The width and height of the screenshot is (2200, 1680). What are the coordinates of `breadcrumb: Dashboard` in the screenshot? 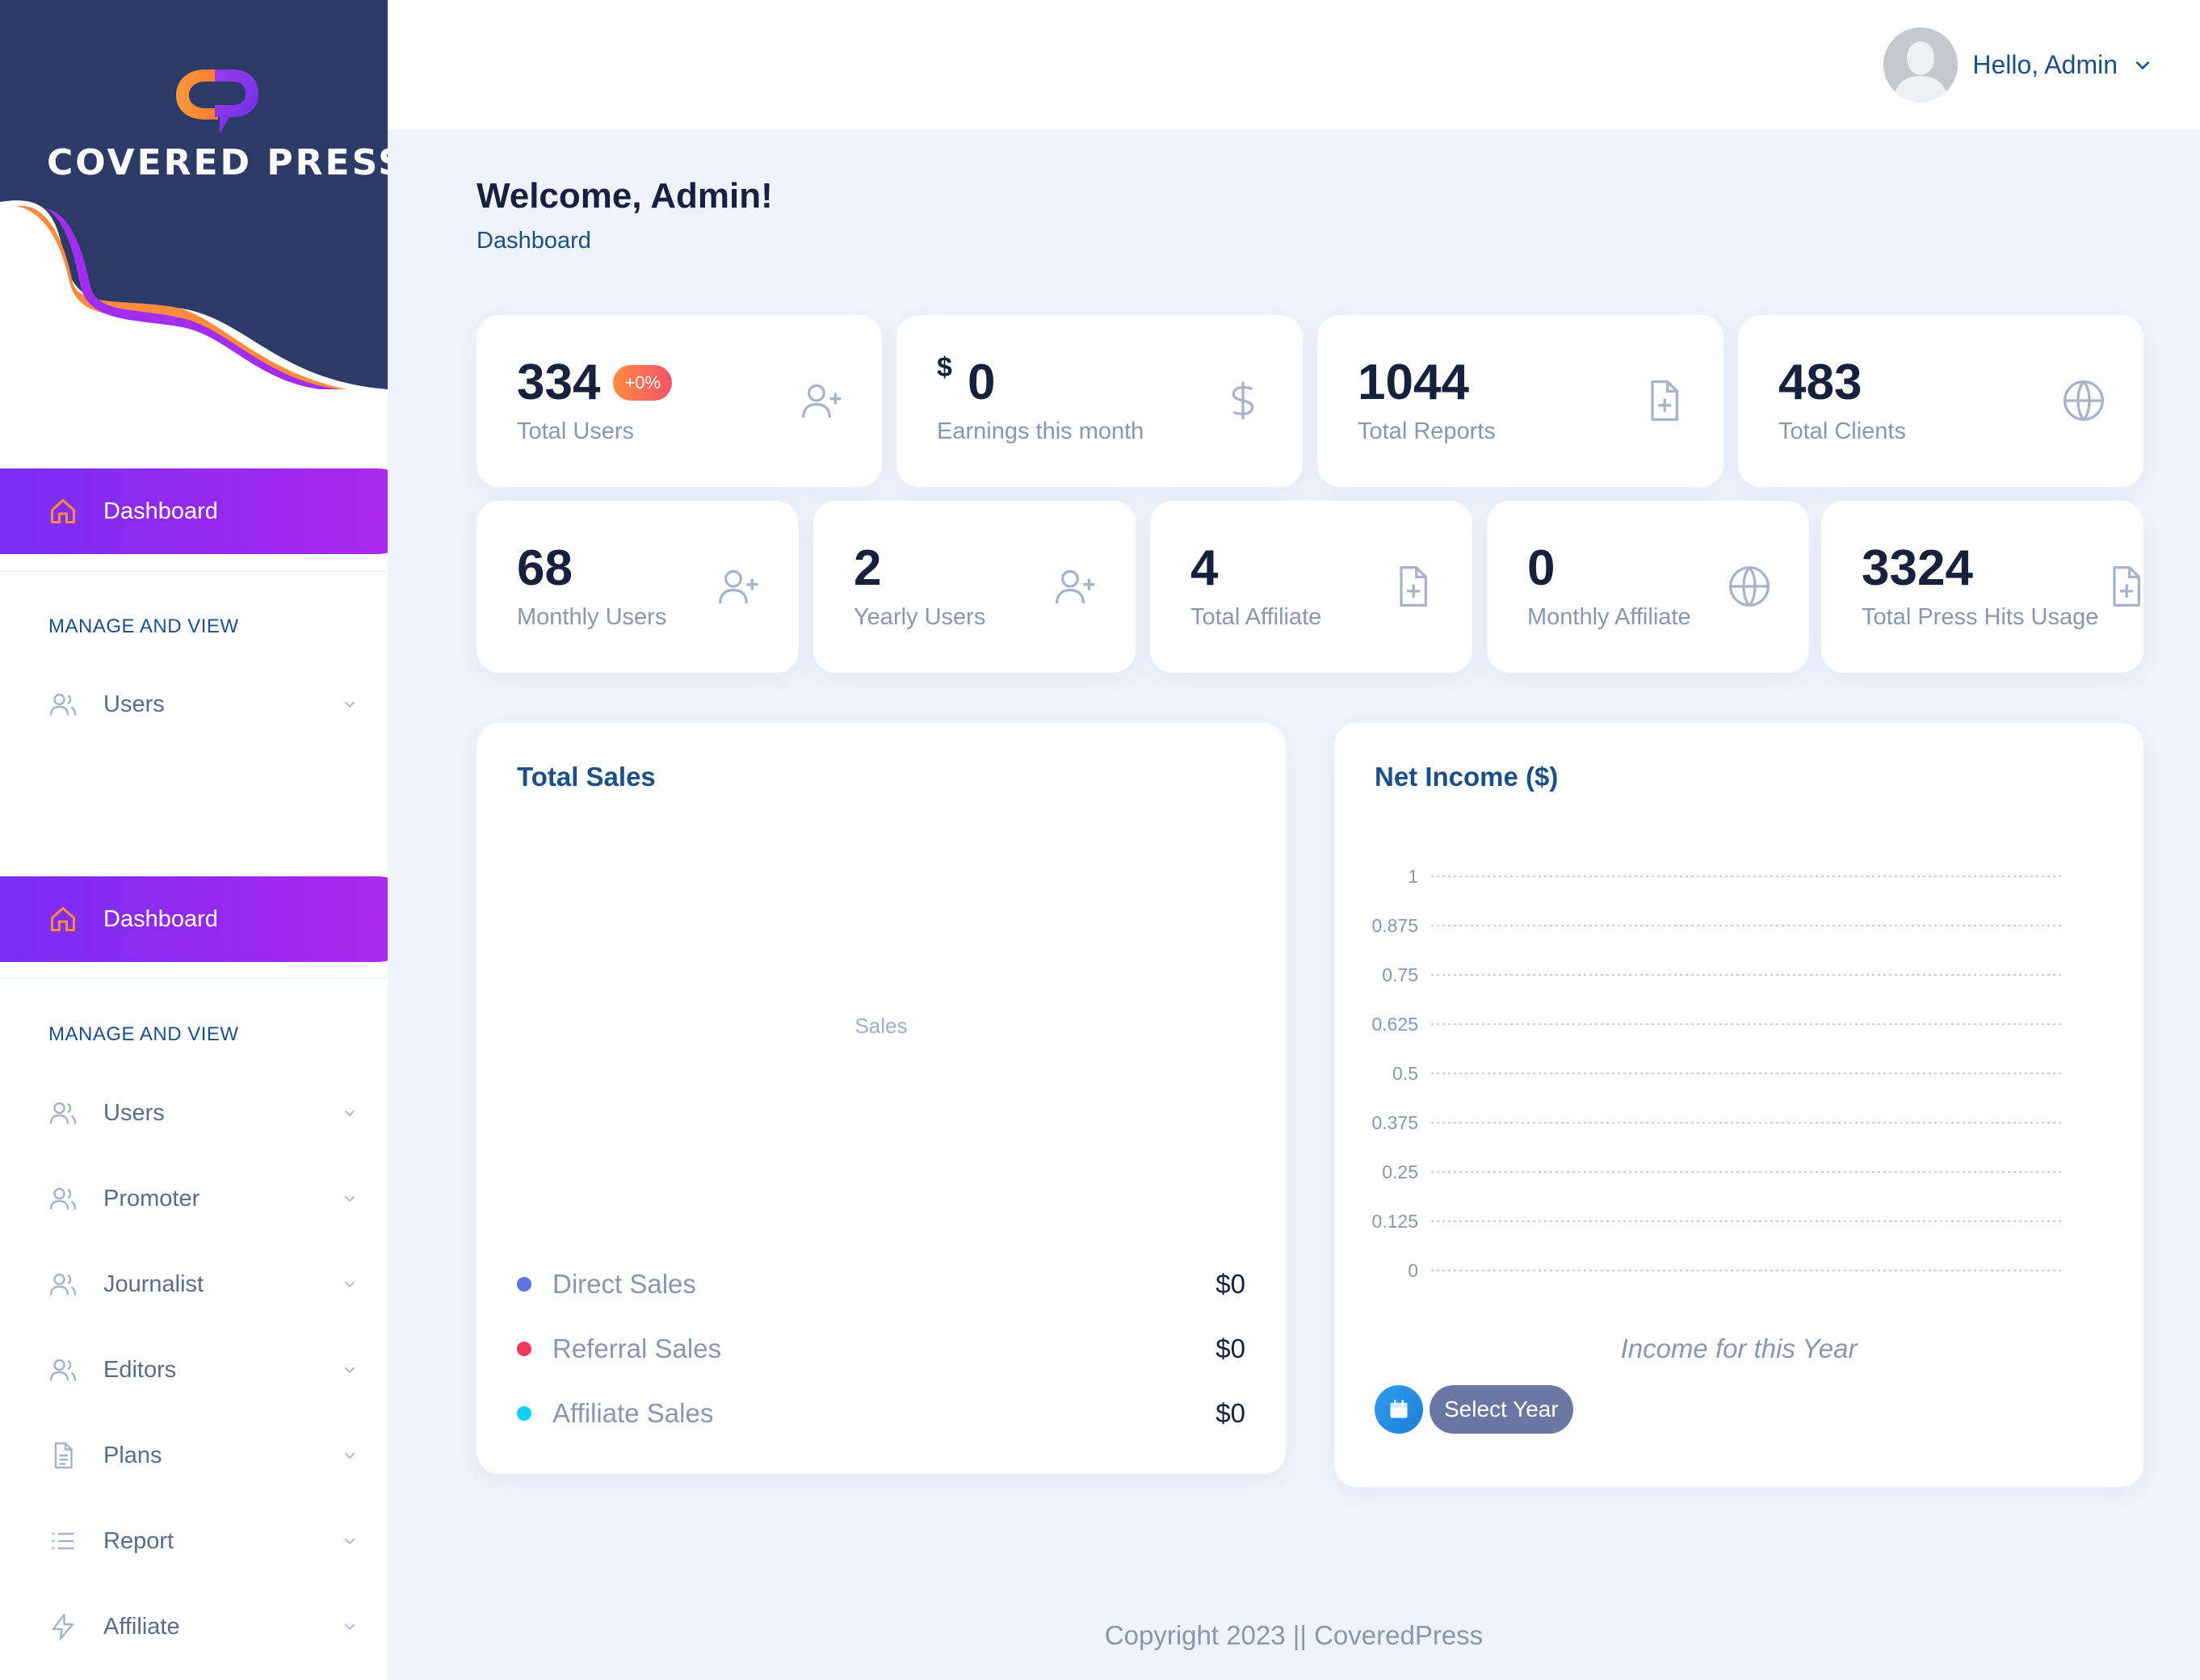 It's located at (534, 241).